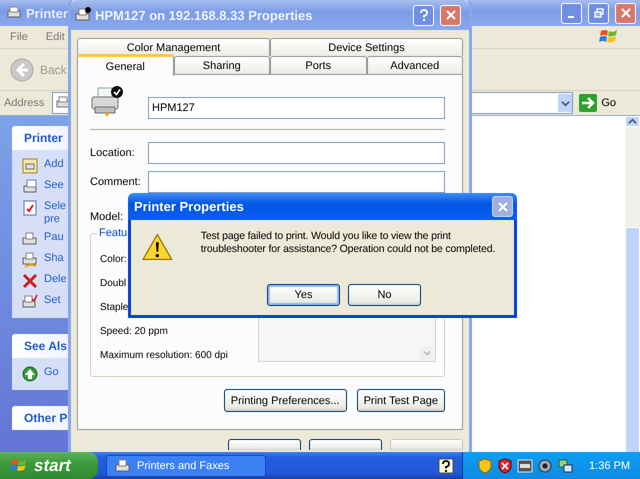 The height and width of the screenshot is (479, 640). Describe the element at coordinates (384, 295) in the screenshot. I see `dialog-button: No` at that location.